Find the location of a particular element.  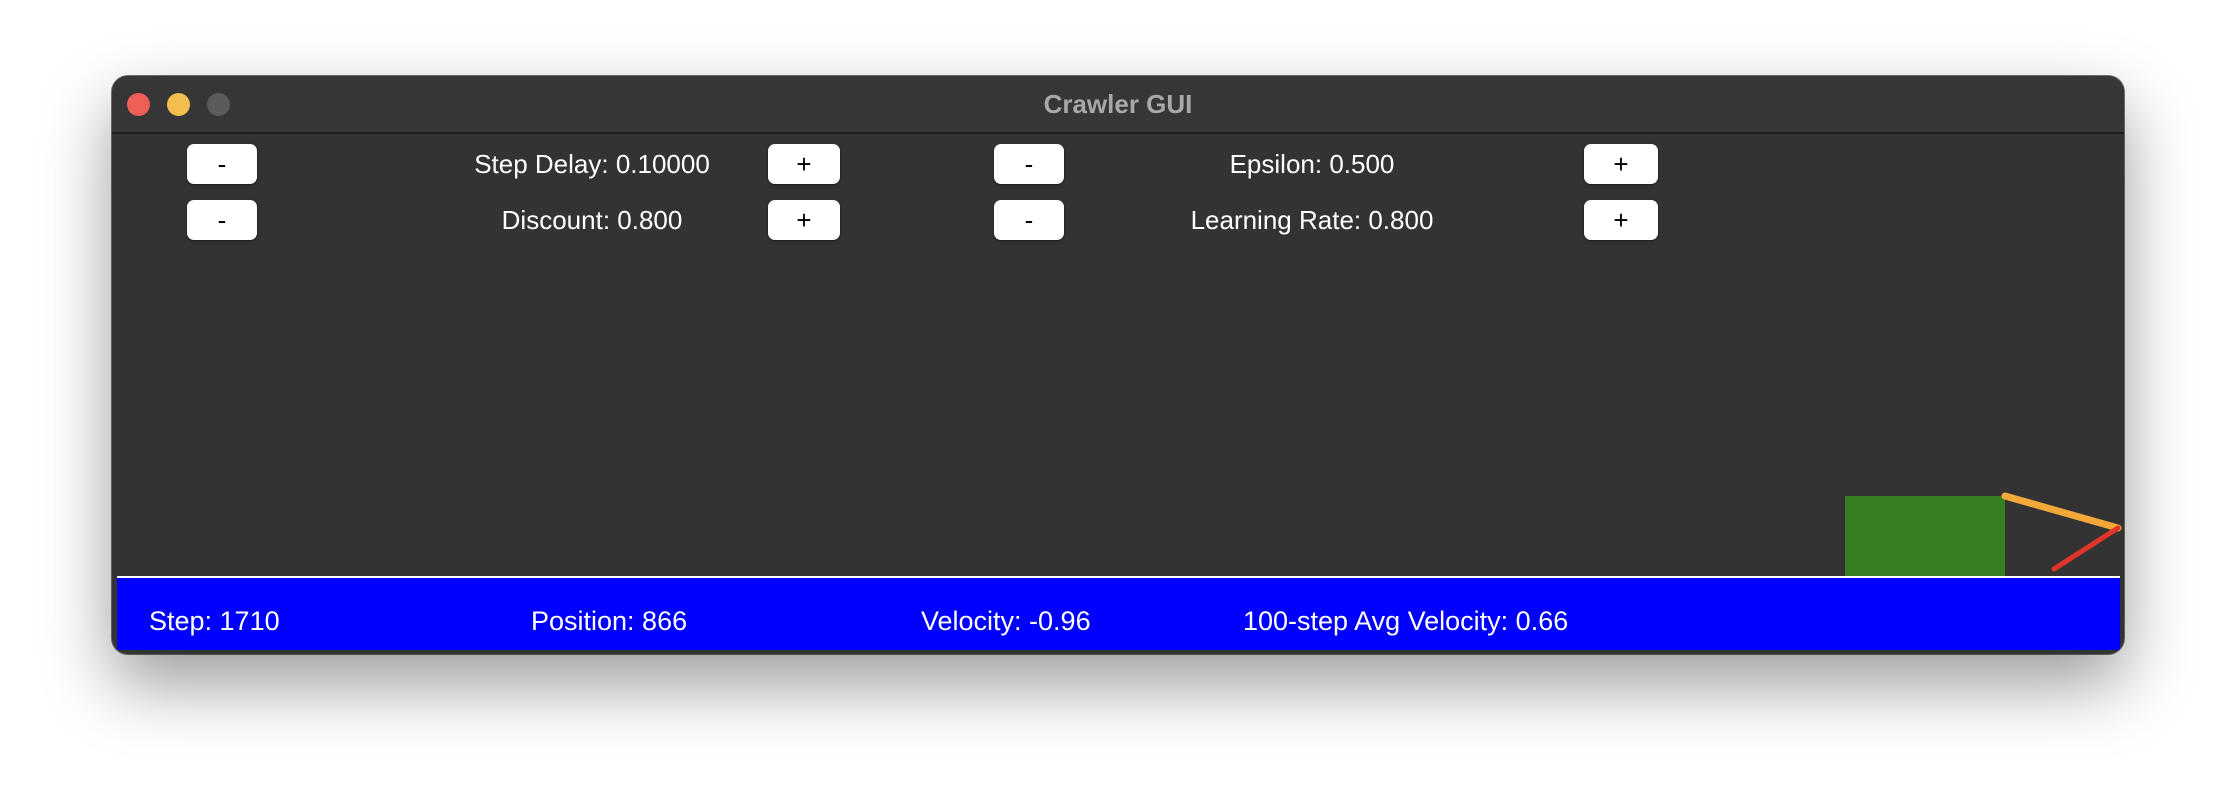

avg-velocity-readout: 100-step Avg Velocity: 0.66 is located at coordinates (1406, 621).